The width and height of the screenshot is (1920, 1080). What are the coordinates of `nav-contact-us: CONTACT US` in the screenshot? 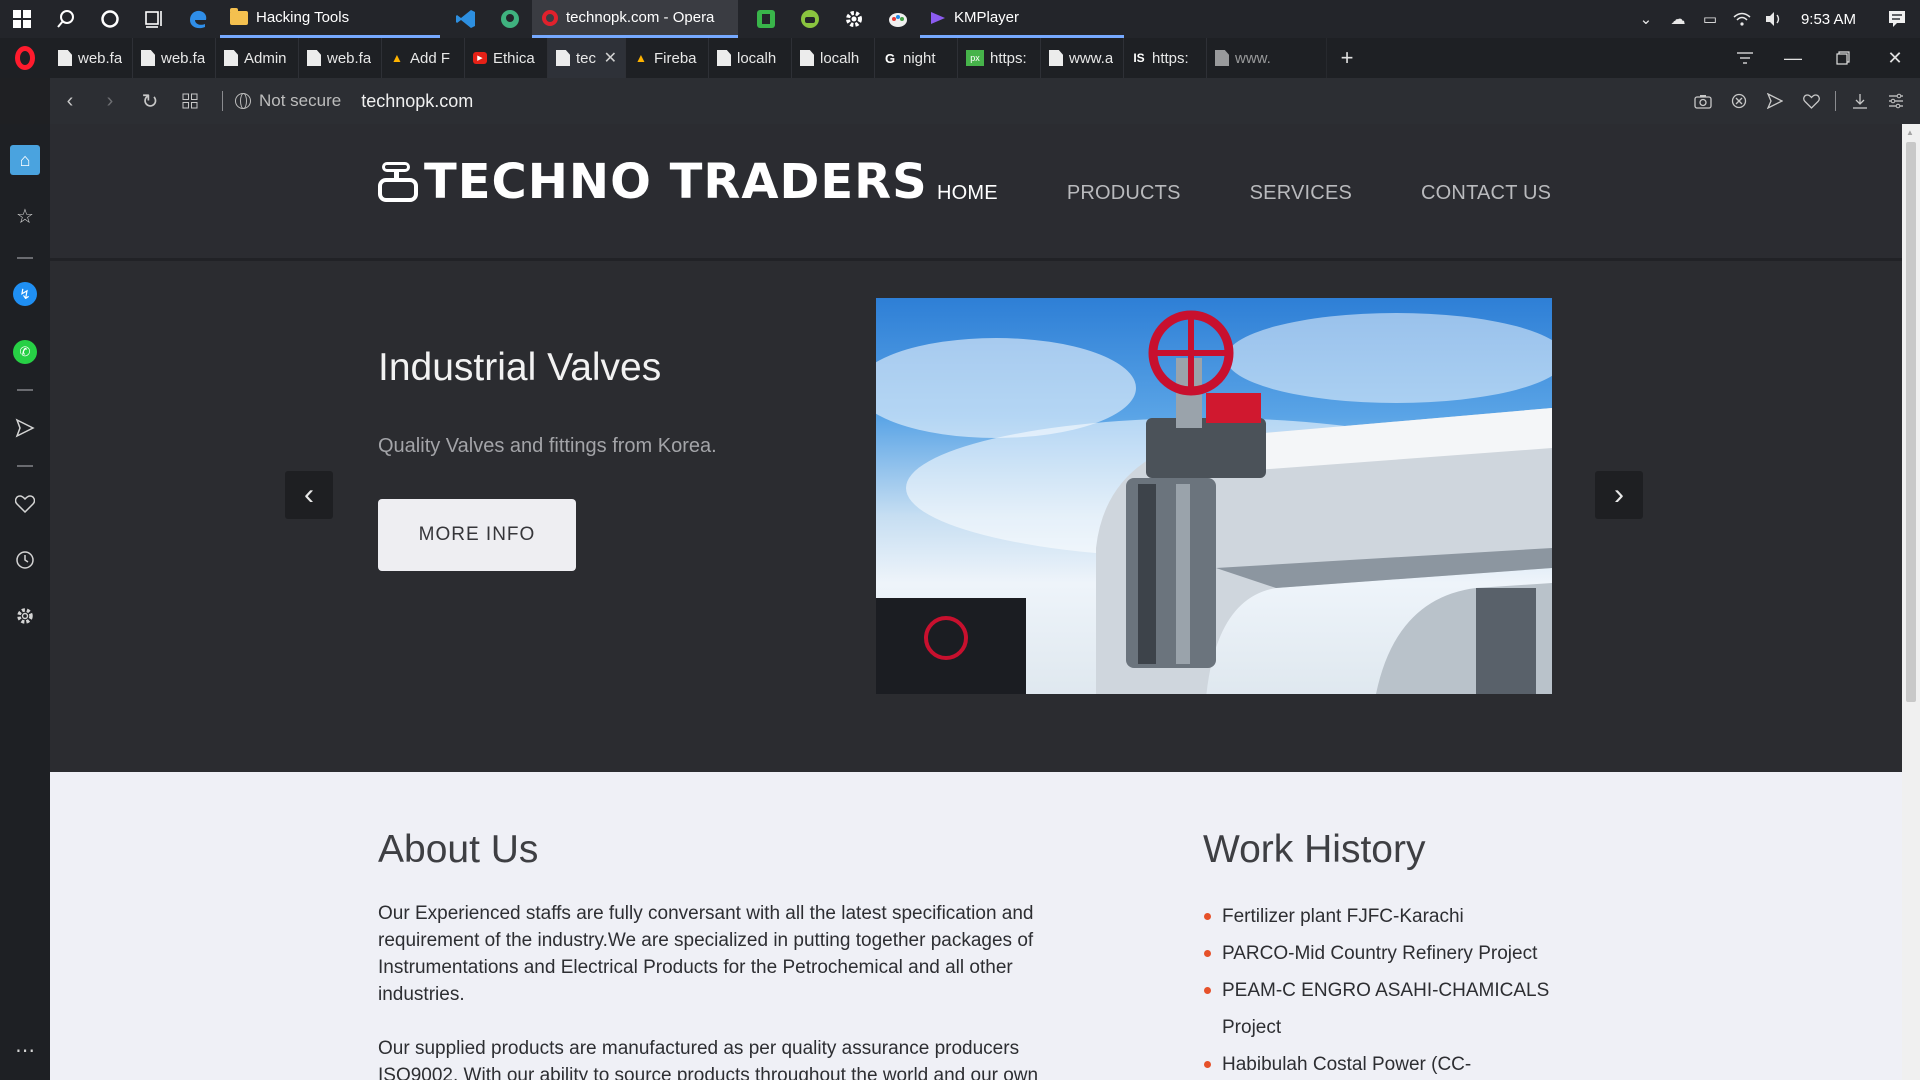 It's located at (1486, 193).